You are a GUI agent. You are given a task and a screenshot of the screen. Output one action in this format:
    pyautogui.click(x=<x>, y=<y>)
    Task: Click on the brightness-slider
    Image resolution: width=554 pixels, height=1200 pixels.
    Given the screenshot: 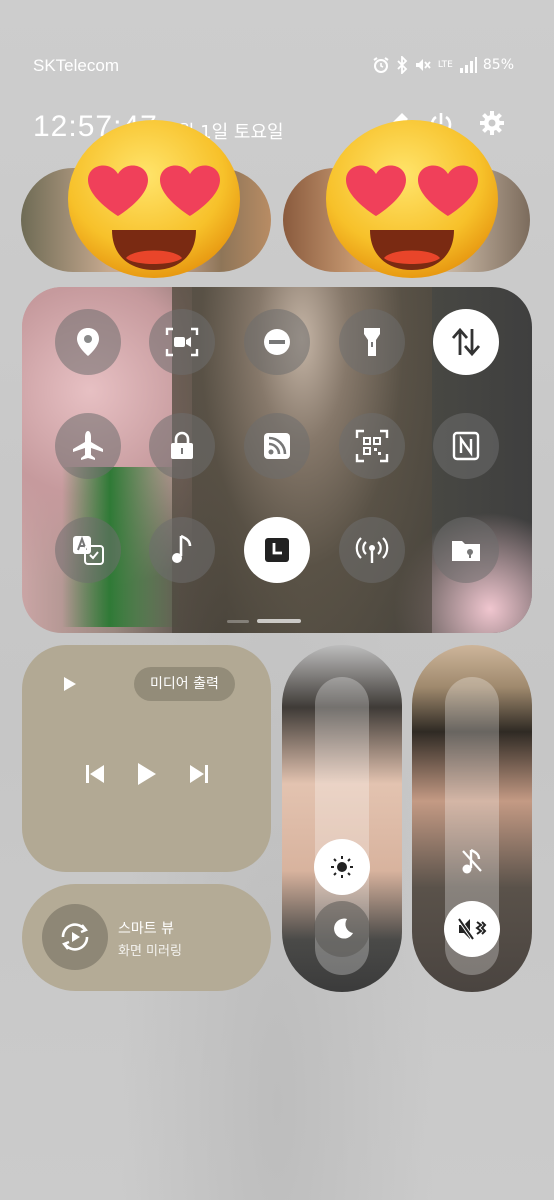 What is the action you would take?
    pyautogui.click(x=342, y=818)
    